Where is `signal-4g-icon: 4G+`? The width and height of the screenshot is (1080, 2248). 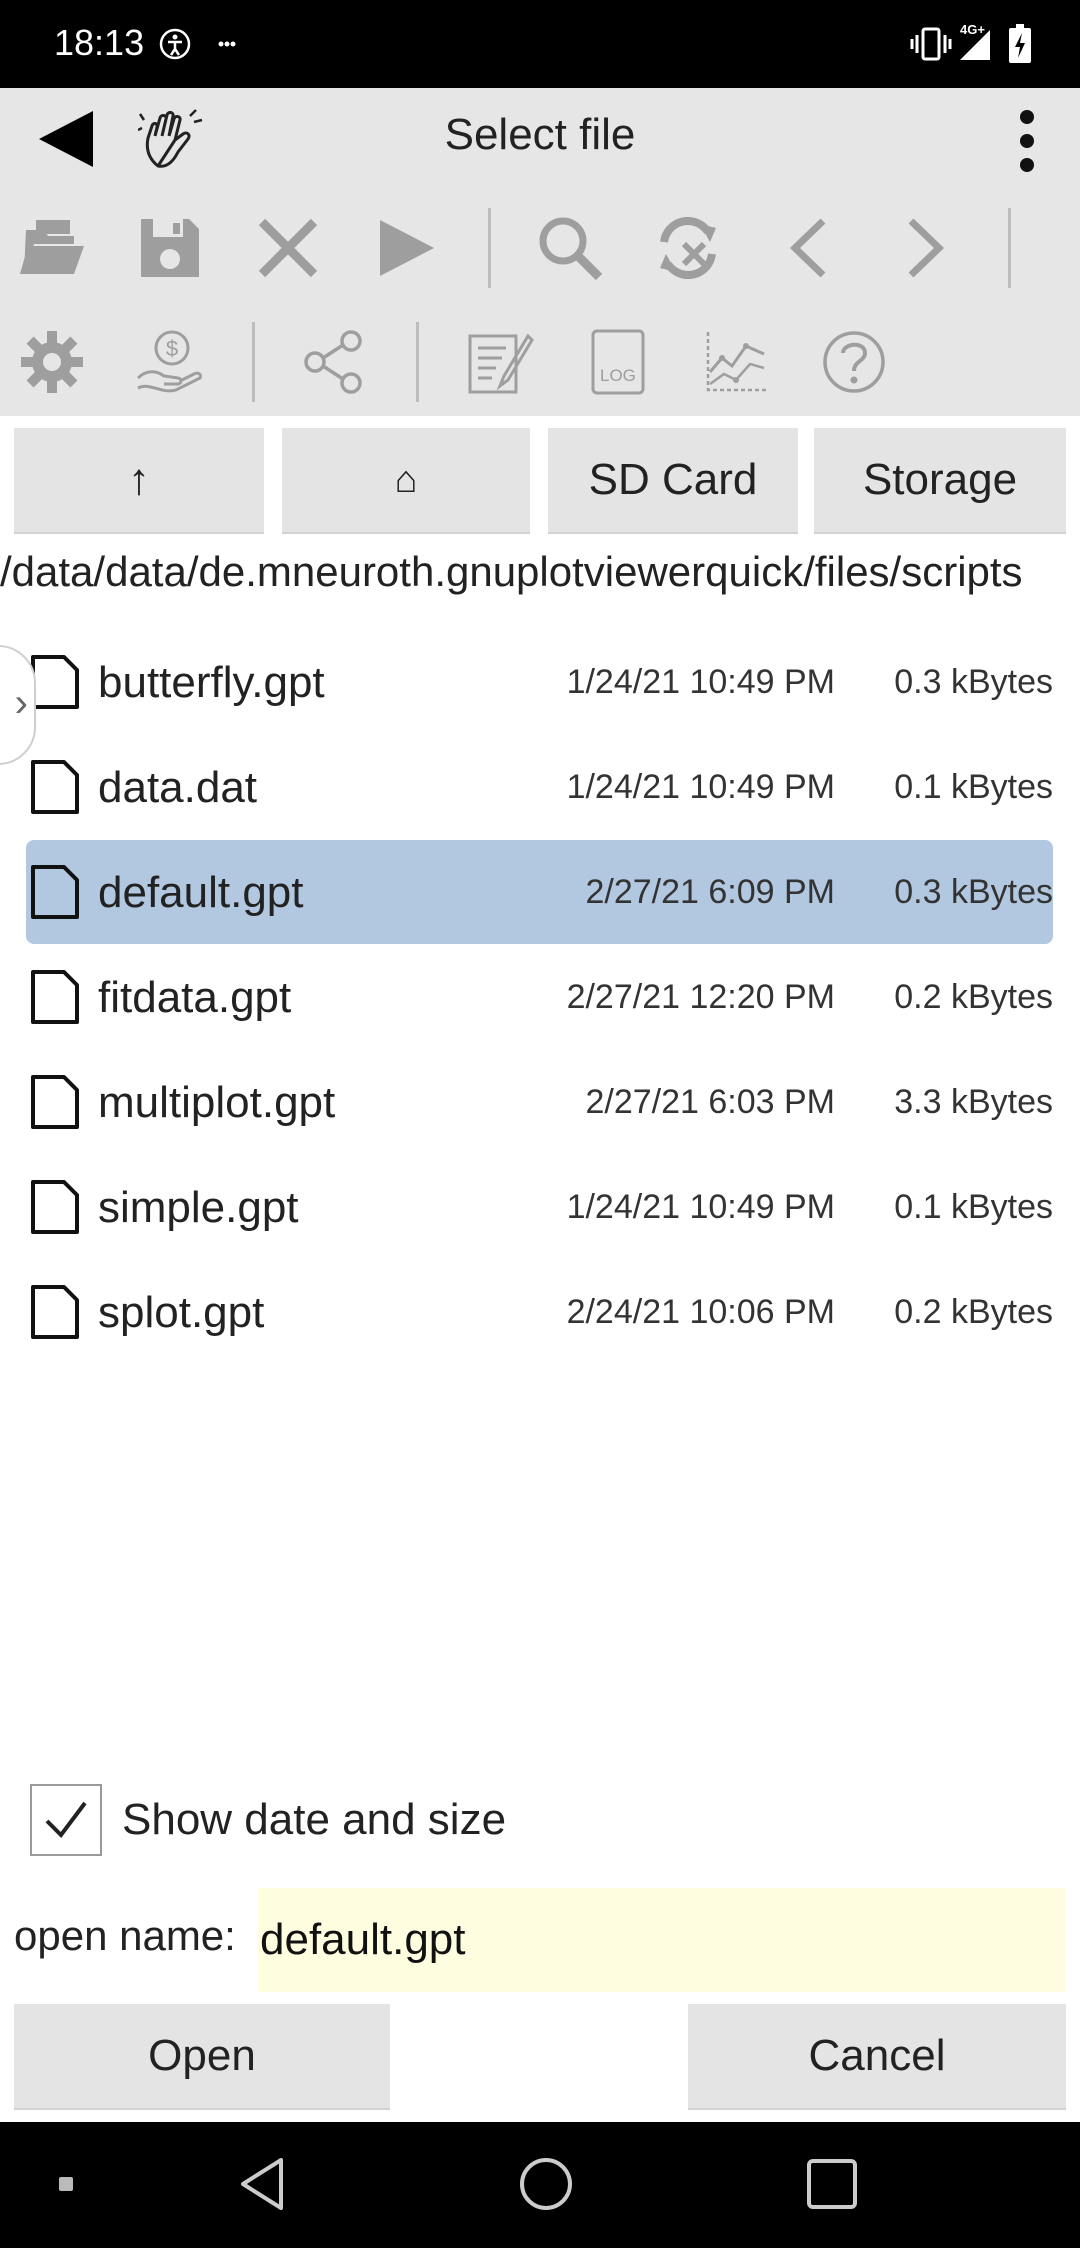
signal-4g-icon: 4G+ is located at coordinates (975, 44).